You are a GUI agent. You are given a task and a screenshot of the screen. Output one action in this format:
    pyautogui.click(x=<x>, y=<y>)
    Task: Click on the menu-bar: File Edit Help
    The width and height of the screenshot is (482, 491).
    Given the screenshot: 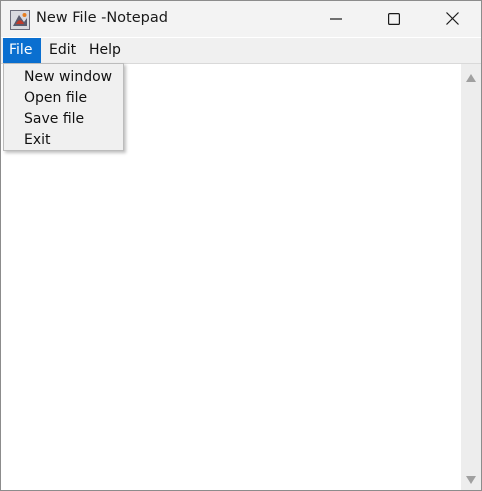 What is the action you would take?
    pyautogui.click(x=241, y=51)
    